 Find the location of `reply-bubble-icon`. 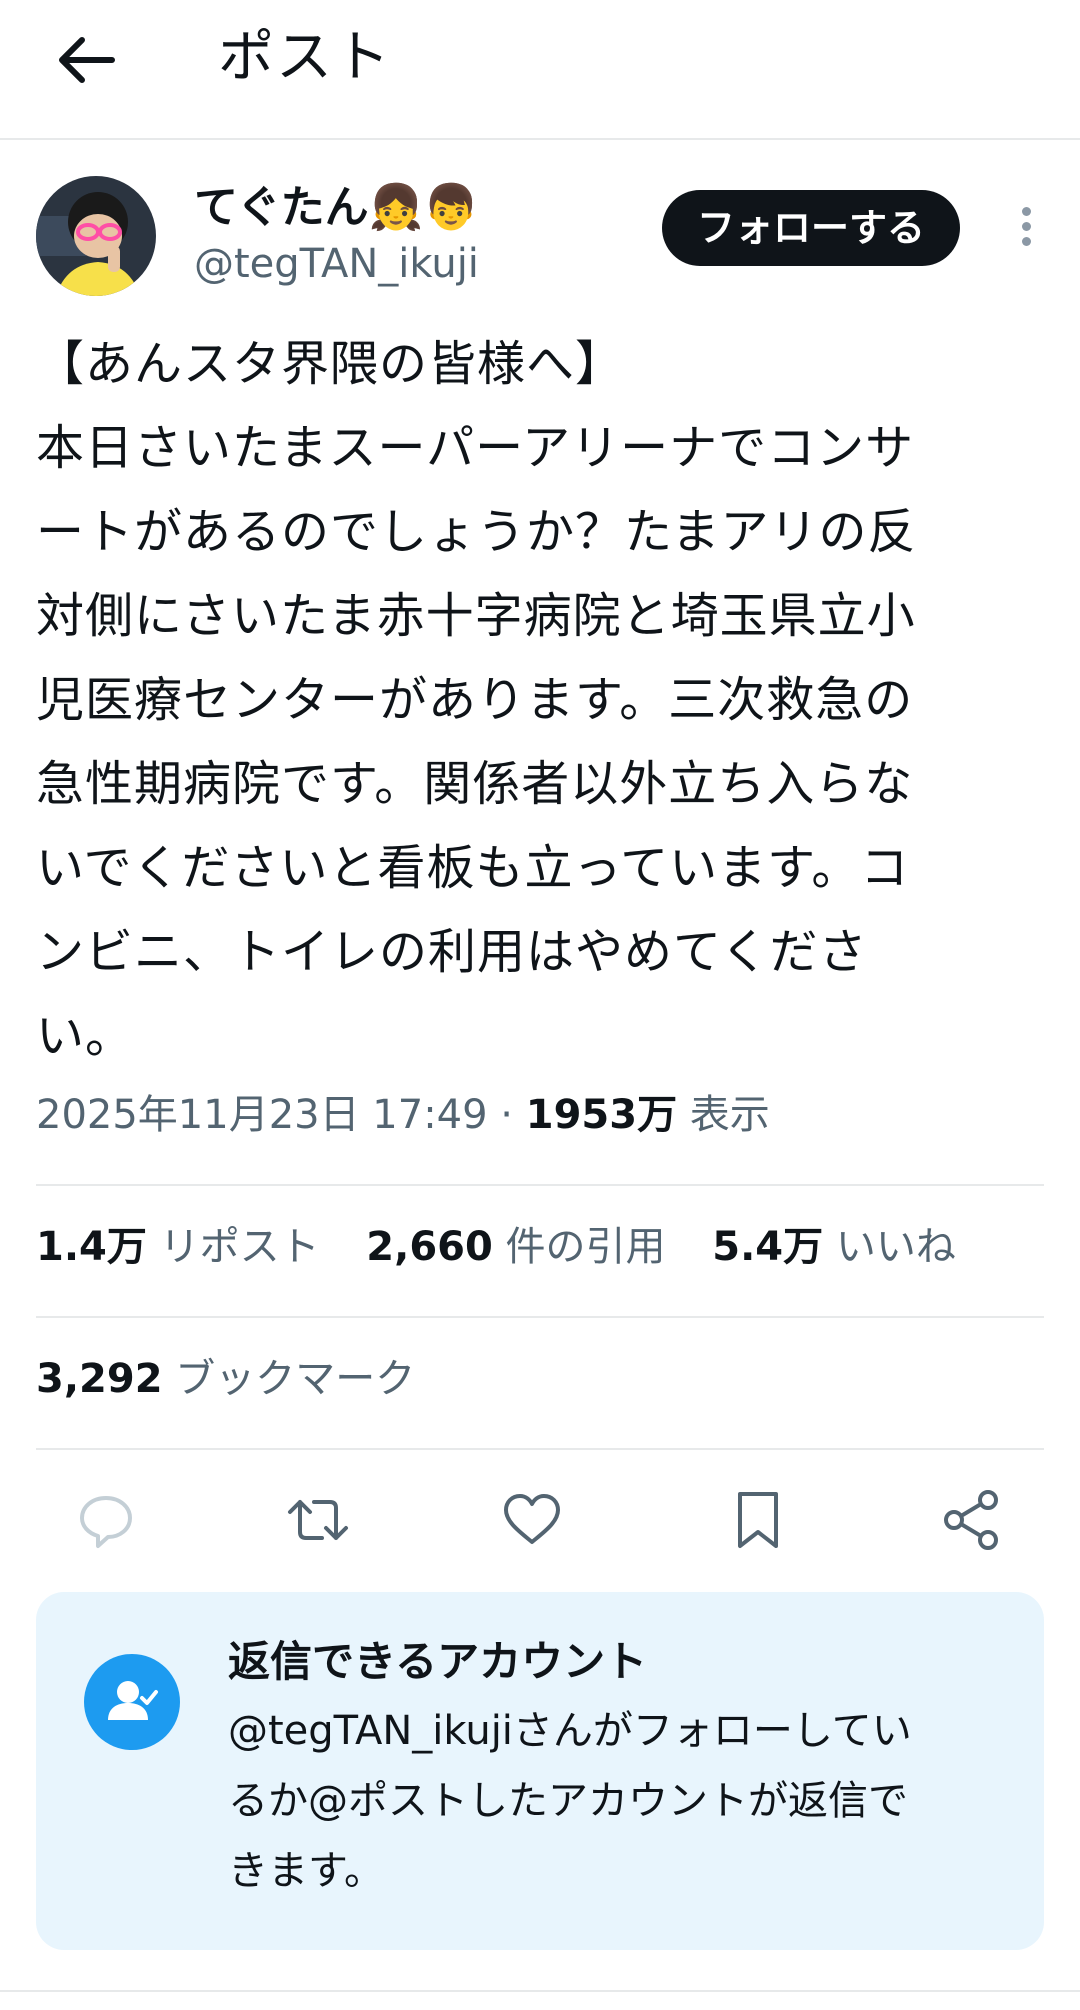

reply-bubble-icon is located at coordinates (106, 1522).